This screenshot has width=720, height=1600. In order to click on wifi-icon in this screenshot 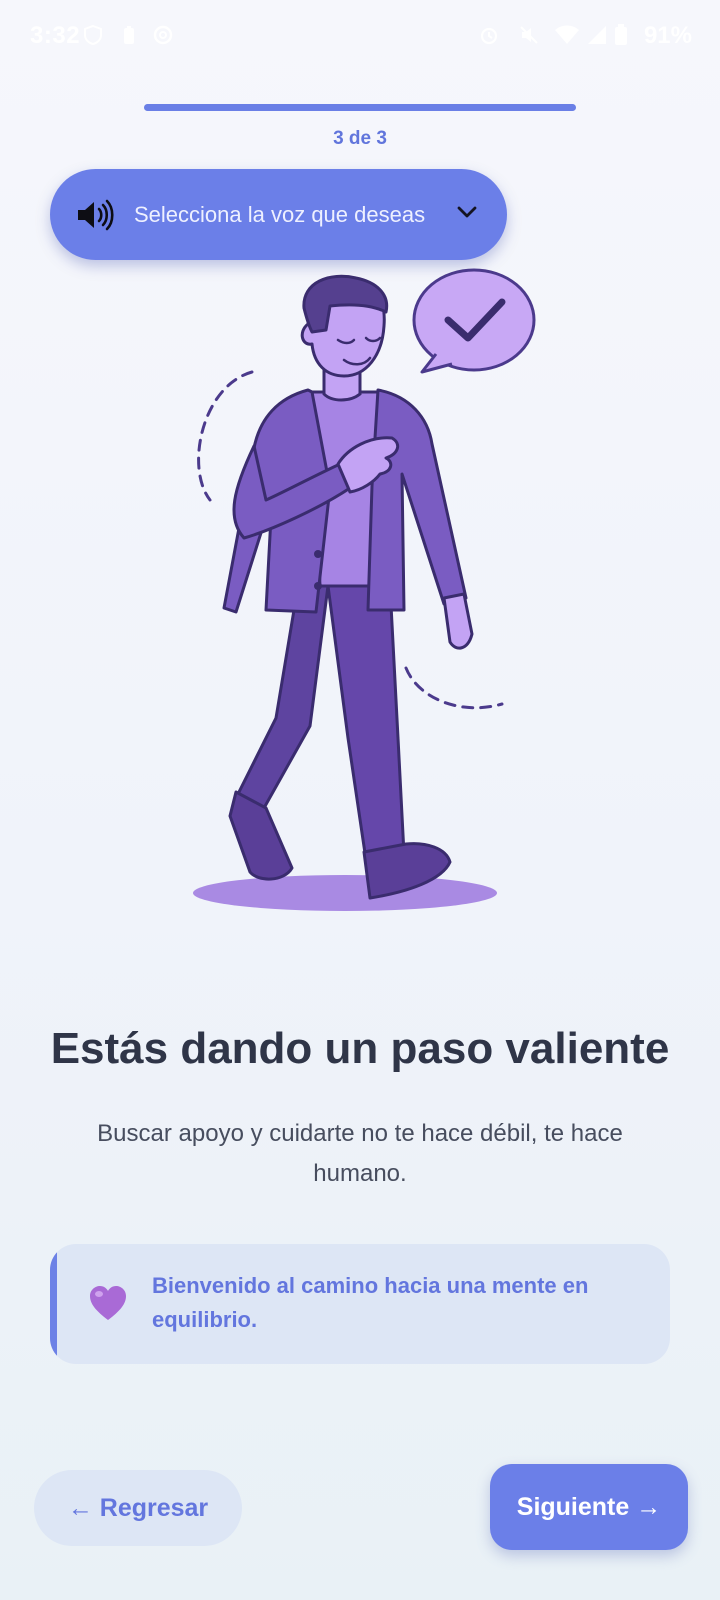, I will do `click(567, 34)`.